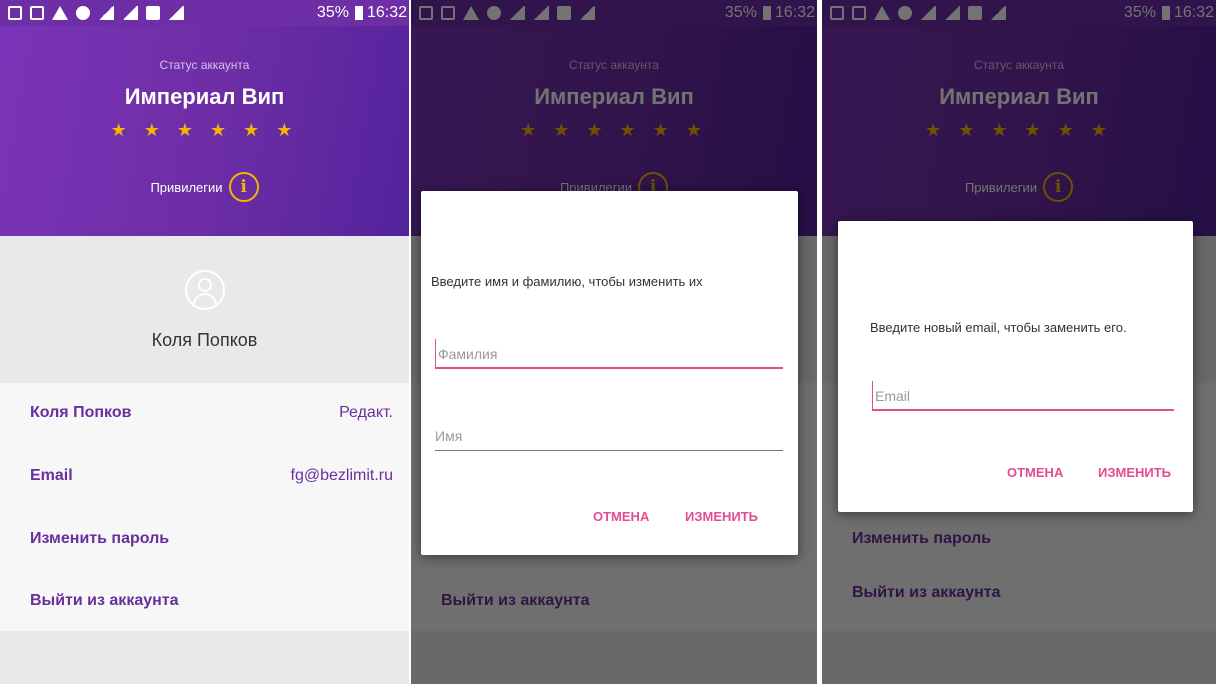  I want to click on email-input, so click(1023, 396).